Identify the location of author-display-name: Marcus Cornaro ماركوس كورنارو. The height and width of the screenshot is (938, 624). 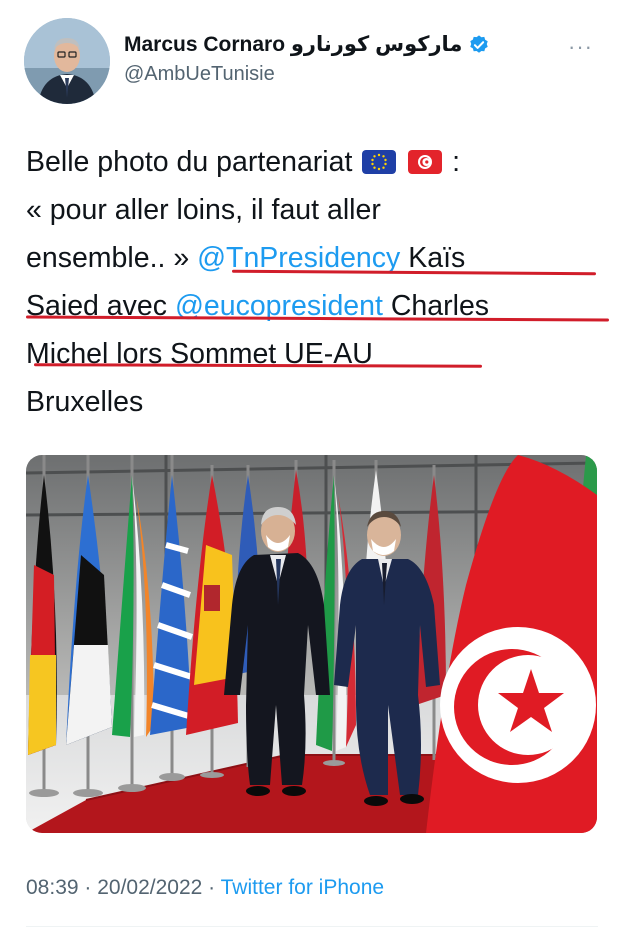
(293, 44).